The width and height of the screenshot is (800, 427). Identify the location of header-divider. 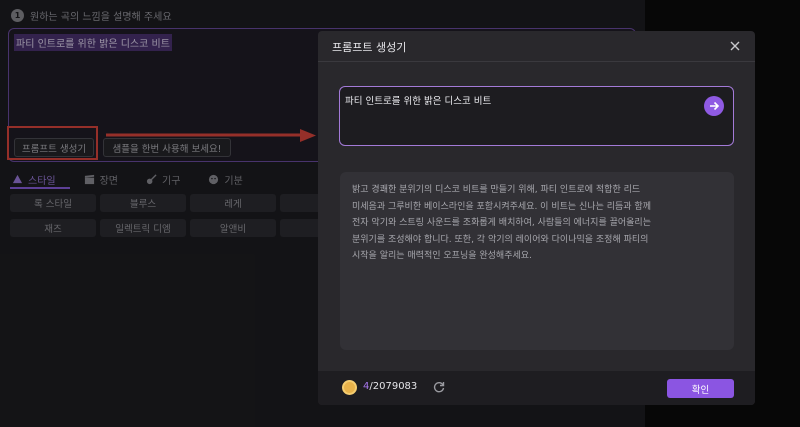
(536, 61).